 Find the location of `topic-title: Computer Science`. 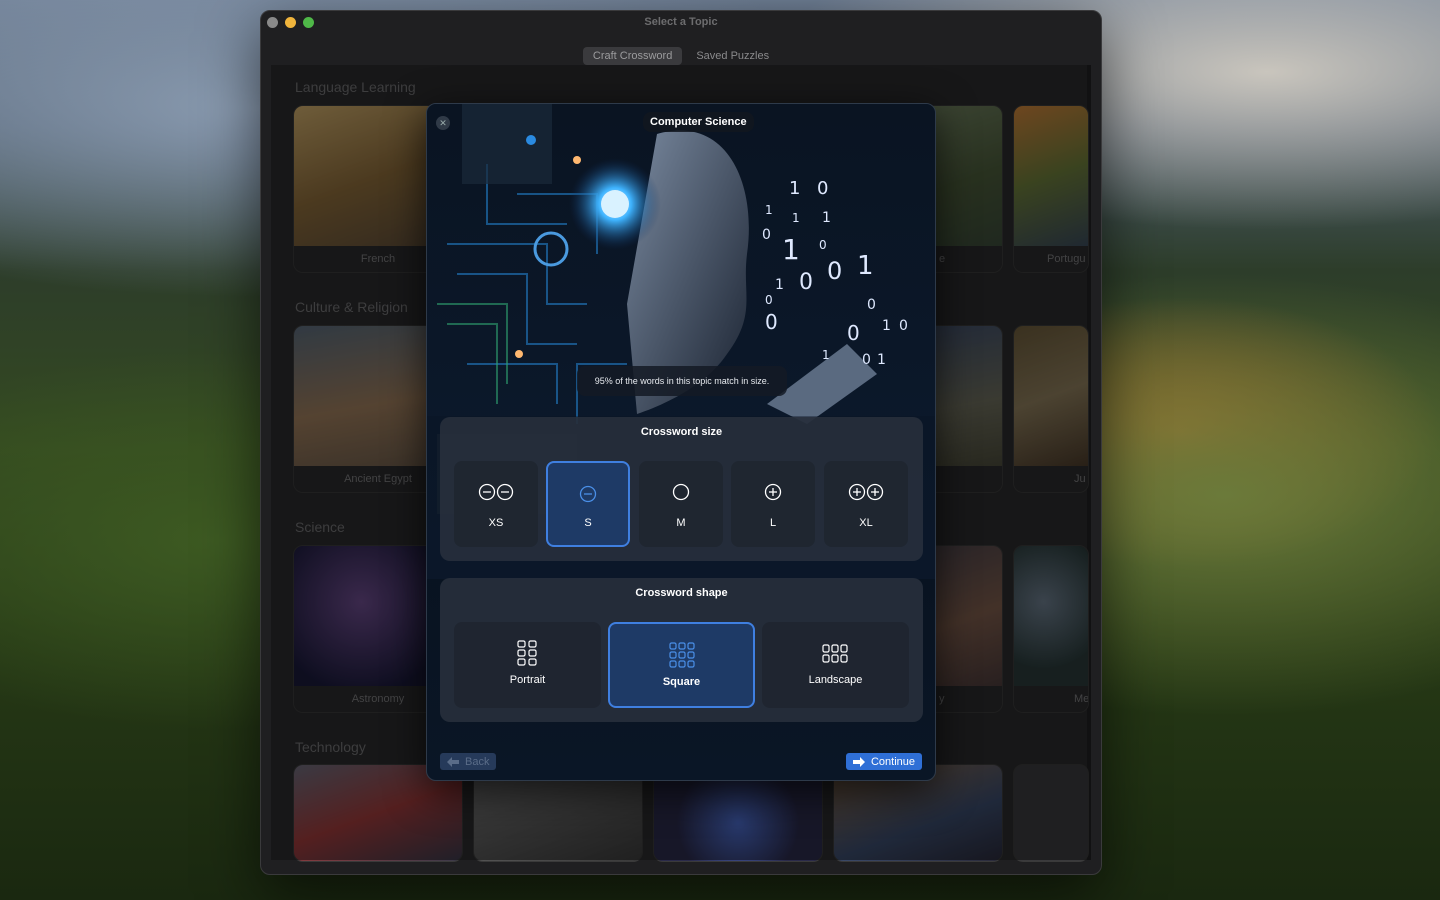

topic-title: Computer Science is located at coordinates (698, 122).